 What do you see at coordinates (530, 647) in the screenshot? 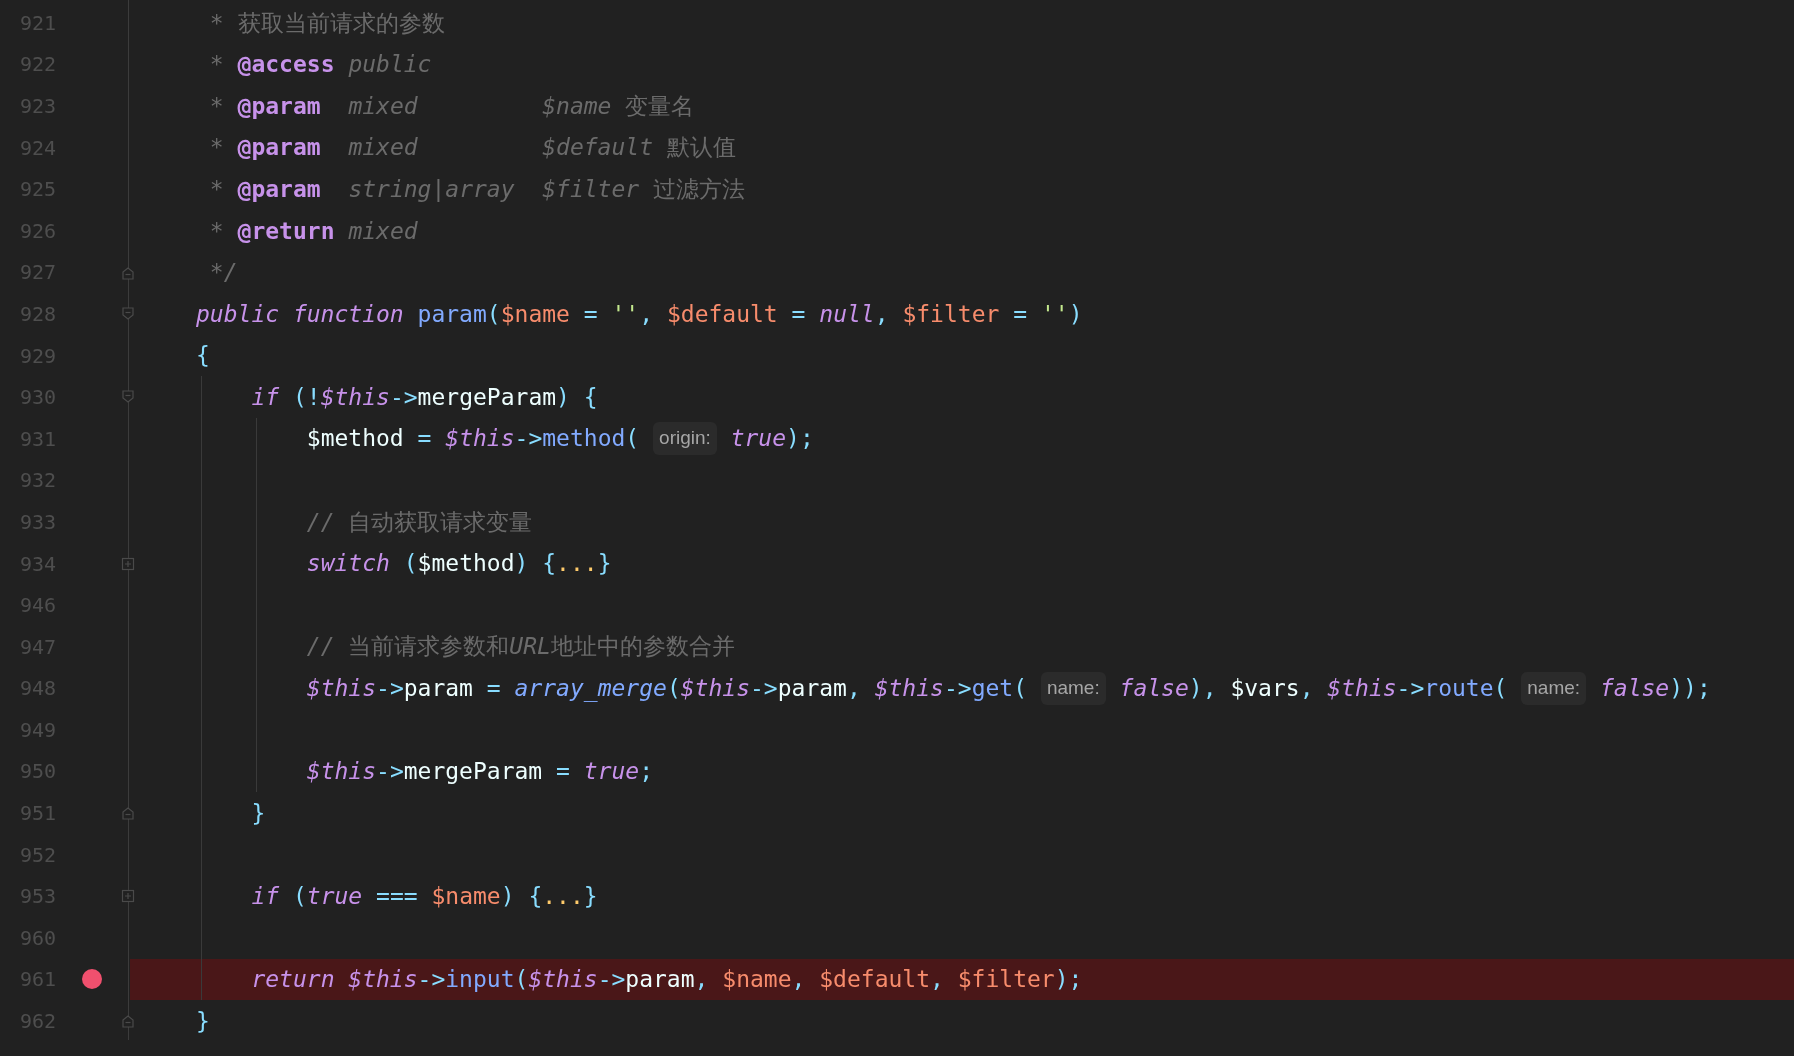
I see `comment-text: URL` at bounding box center [530, 647].